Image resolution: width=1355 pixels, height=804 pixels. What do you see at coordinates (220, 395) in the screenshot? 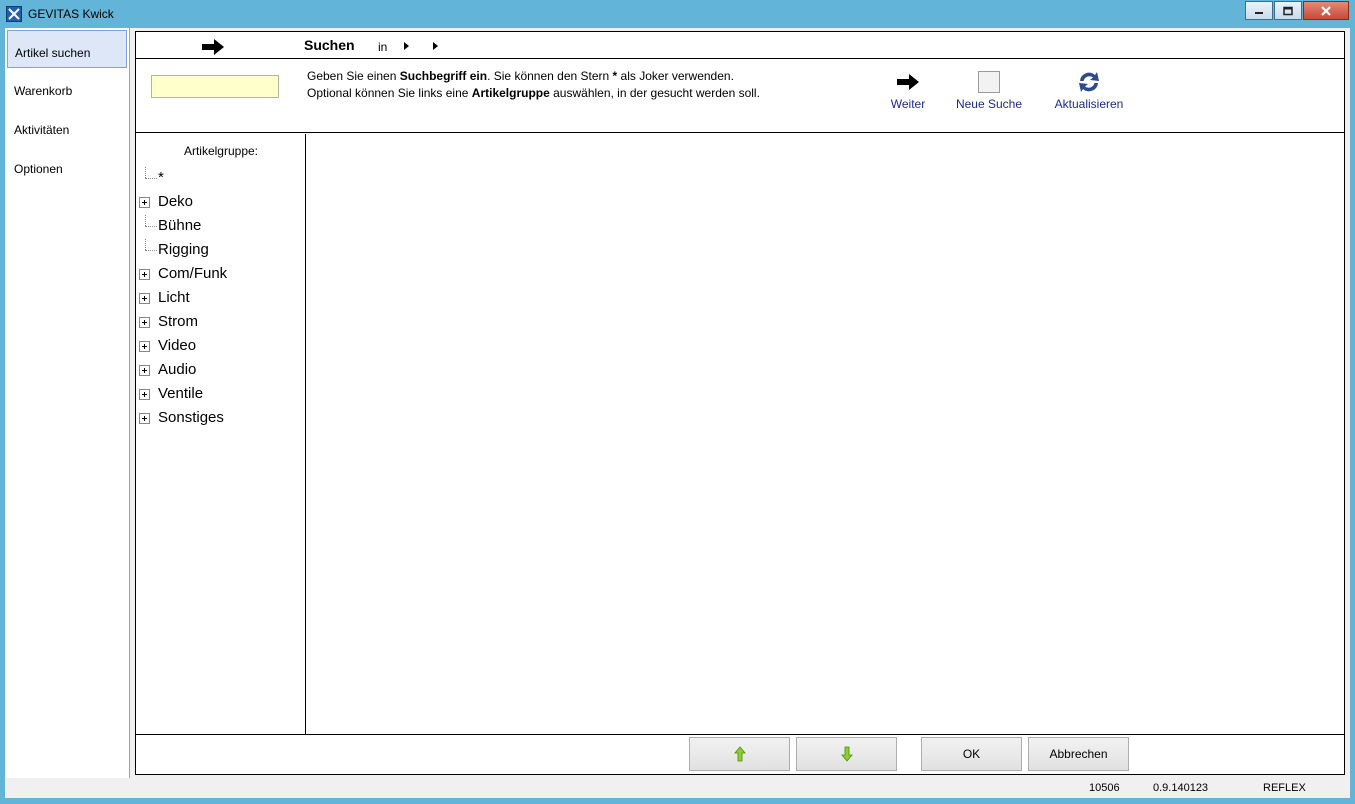
I see `tree-item: Ventile` at bounding box center [220, 395].